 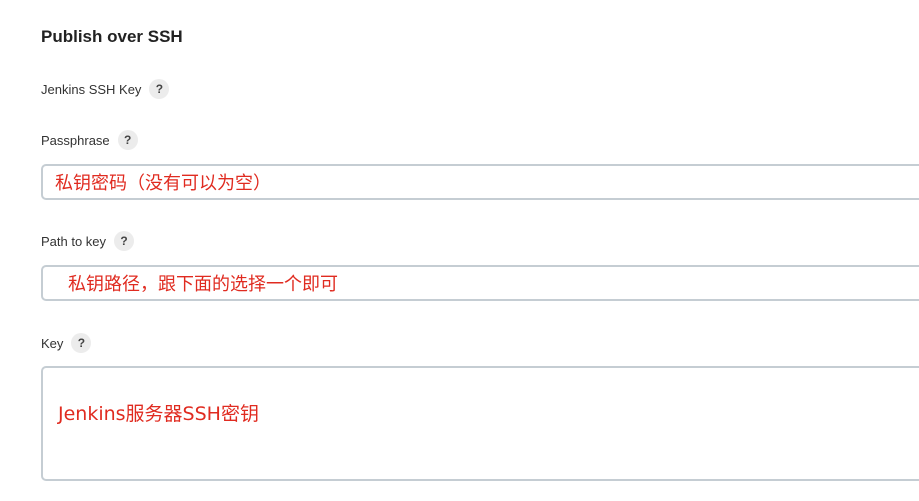 What do you see at coordinates (66, 343) in the screenshot?
I see `key-label-row: Key ?` at bounding box center [66, 343].